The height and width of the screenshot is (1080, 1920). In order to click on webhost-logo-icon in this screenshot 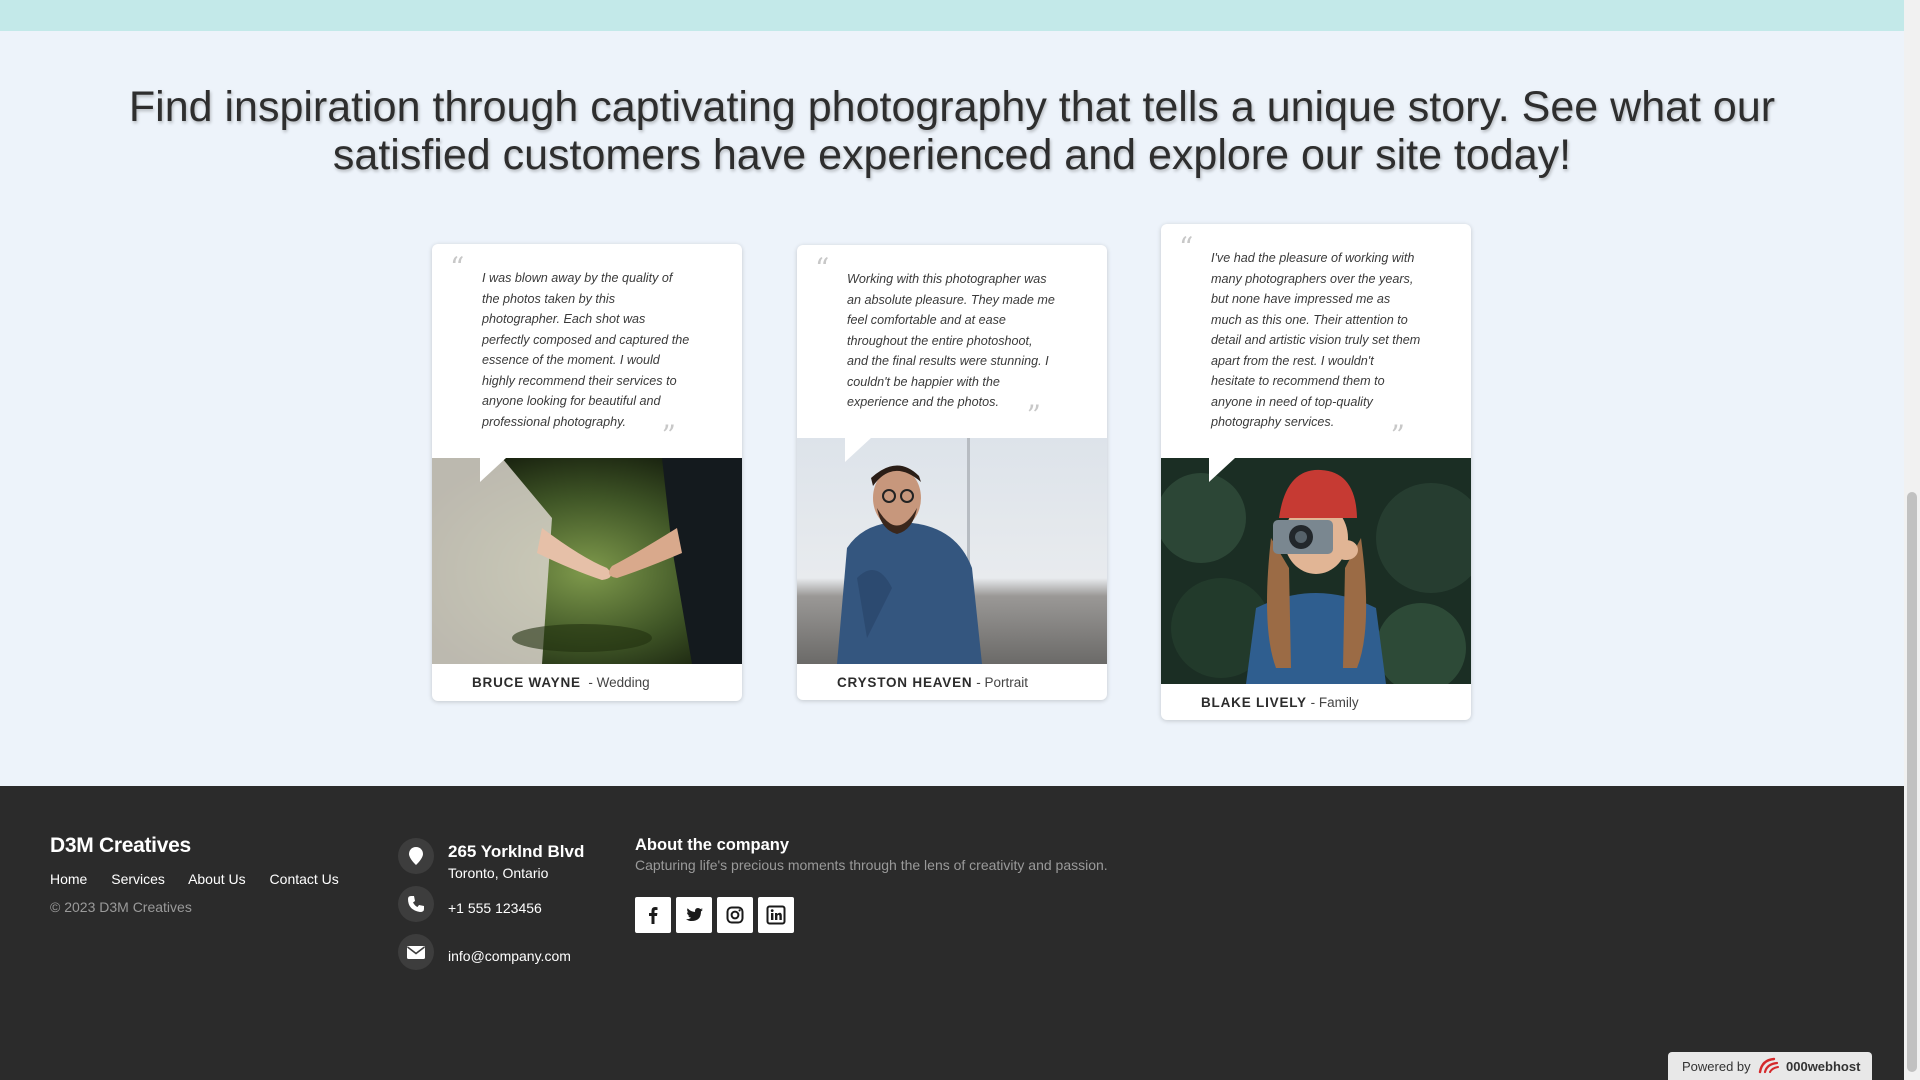, I will do `click(1768, 1065)`.